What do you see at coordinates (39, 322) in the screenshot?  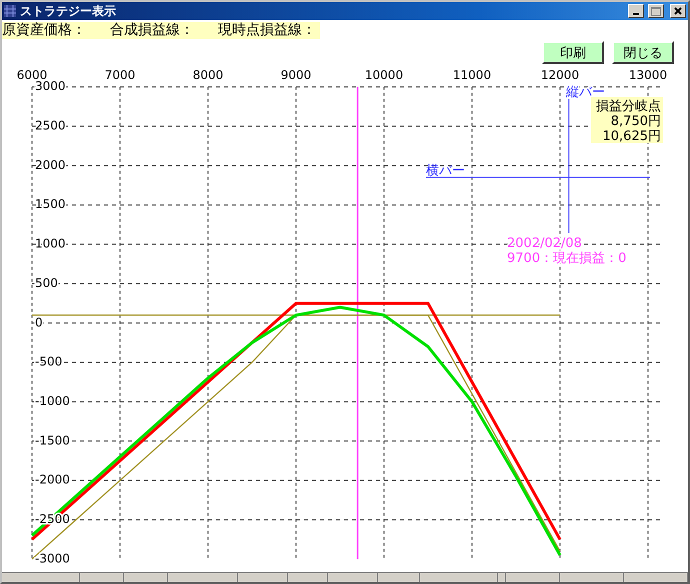 I see `y-tick-label: 0` at bounding box center [39, 322].